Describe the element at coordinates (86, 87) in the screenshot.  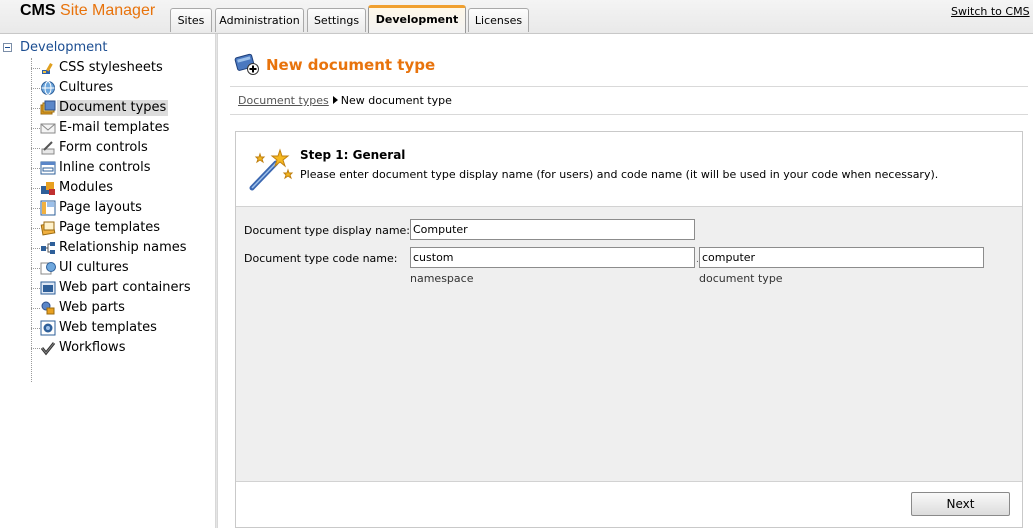
I see `sidebar-item-label: Cultures` at that location.